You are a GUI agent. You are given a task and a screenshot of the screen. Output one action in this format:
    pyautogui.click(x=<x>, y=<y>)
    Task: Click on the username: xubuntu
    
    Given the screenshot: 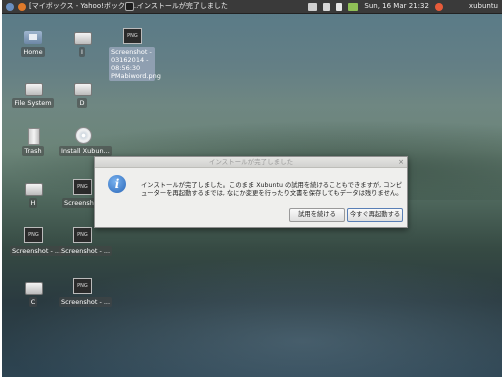 What is the action you would take?
    pyautogui.click(x=483, y=6)
    